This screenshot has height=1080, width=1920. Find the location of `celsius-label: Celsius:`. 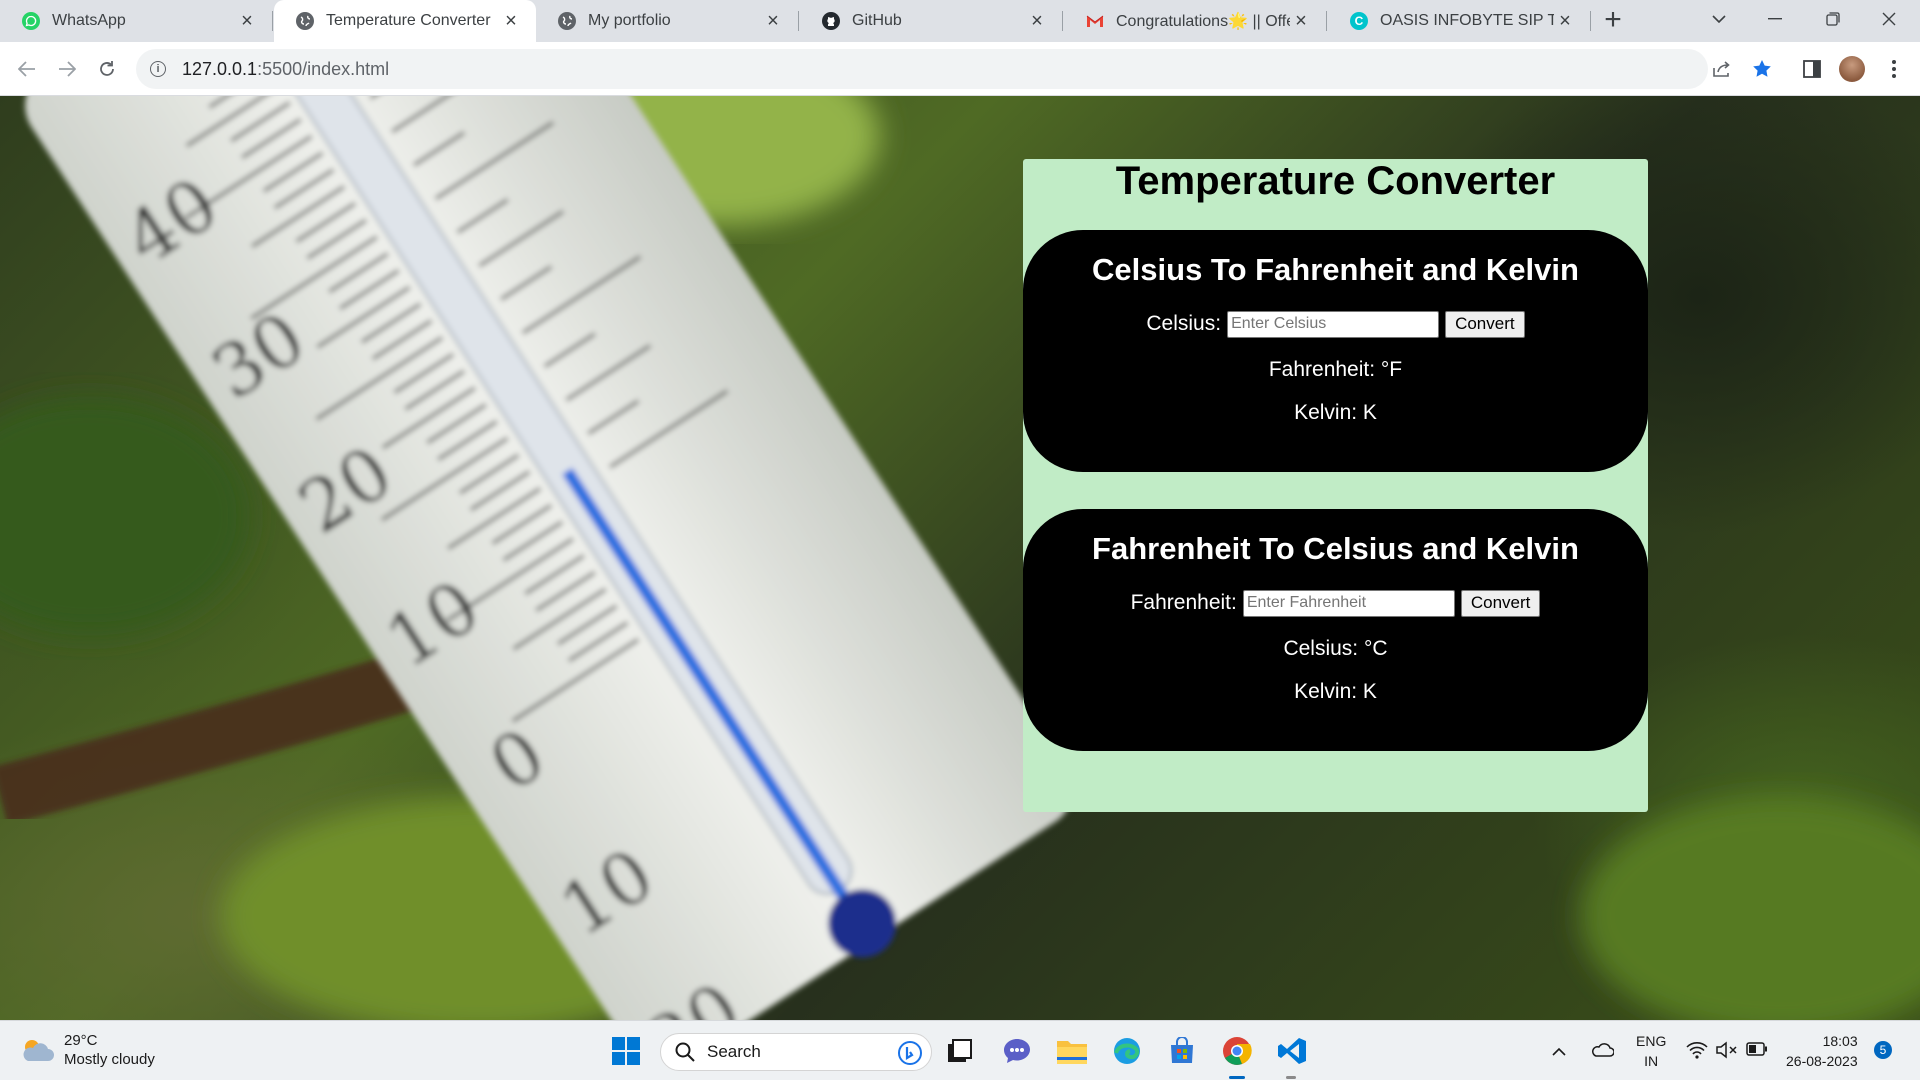

celsius-label: Celsius: is located at coordinates (1184, 323).